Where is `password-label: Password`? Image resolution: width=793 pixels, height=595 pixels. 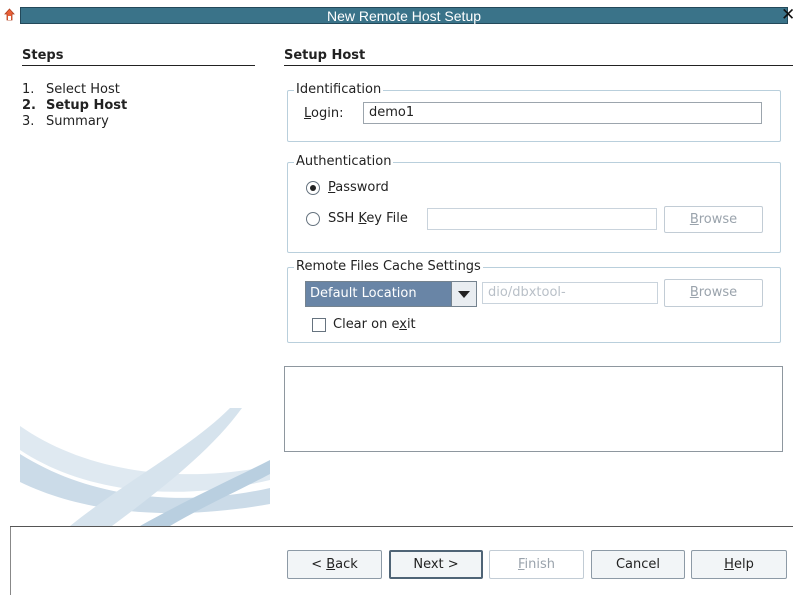 password-label: Password is located at coordinates (358, 188).